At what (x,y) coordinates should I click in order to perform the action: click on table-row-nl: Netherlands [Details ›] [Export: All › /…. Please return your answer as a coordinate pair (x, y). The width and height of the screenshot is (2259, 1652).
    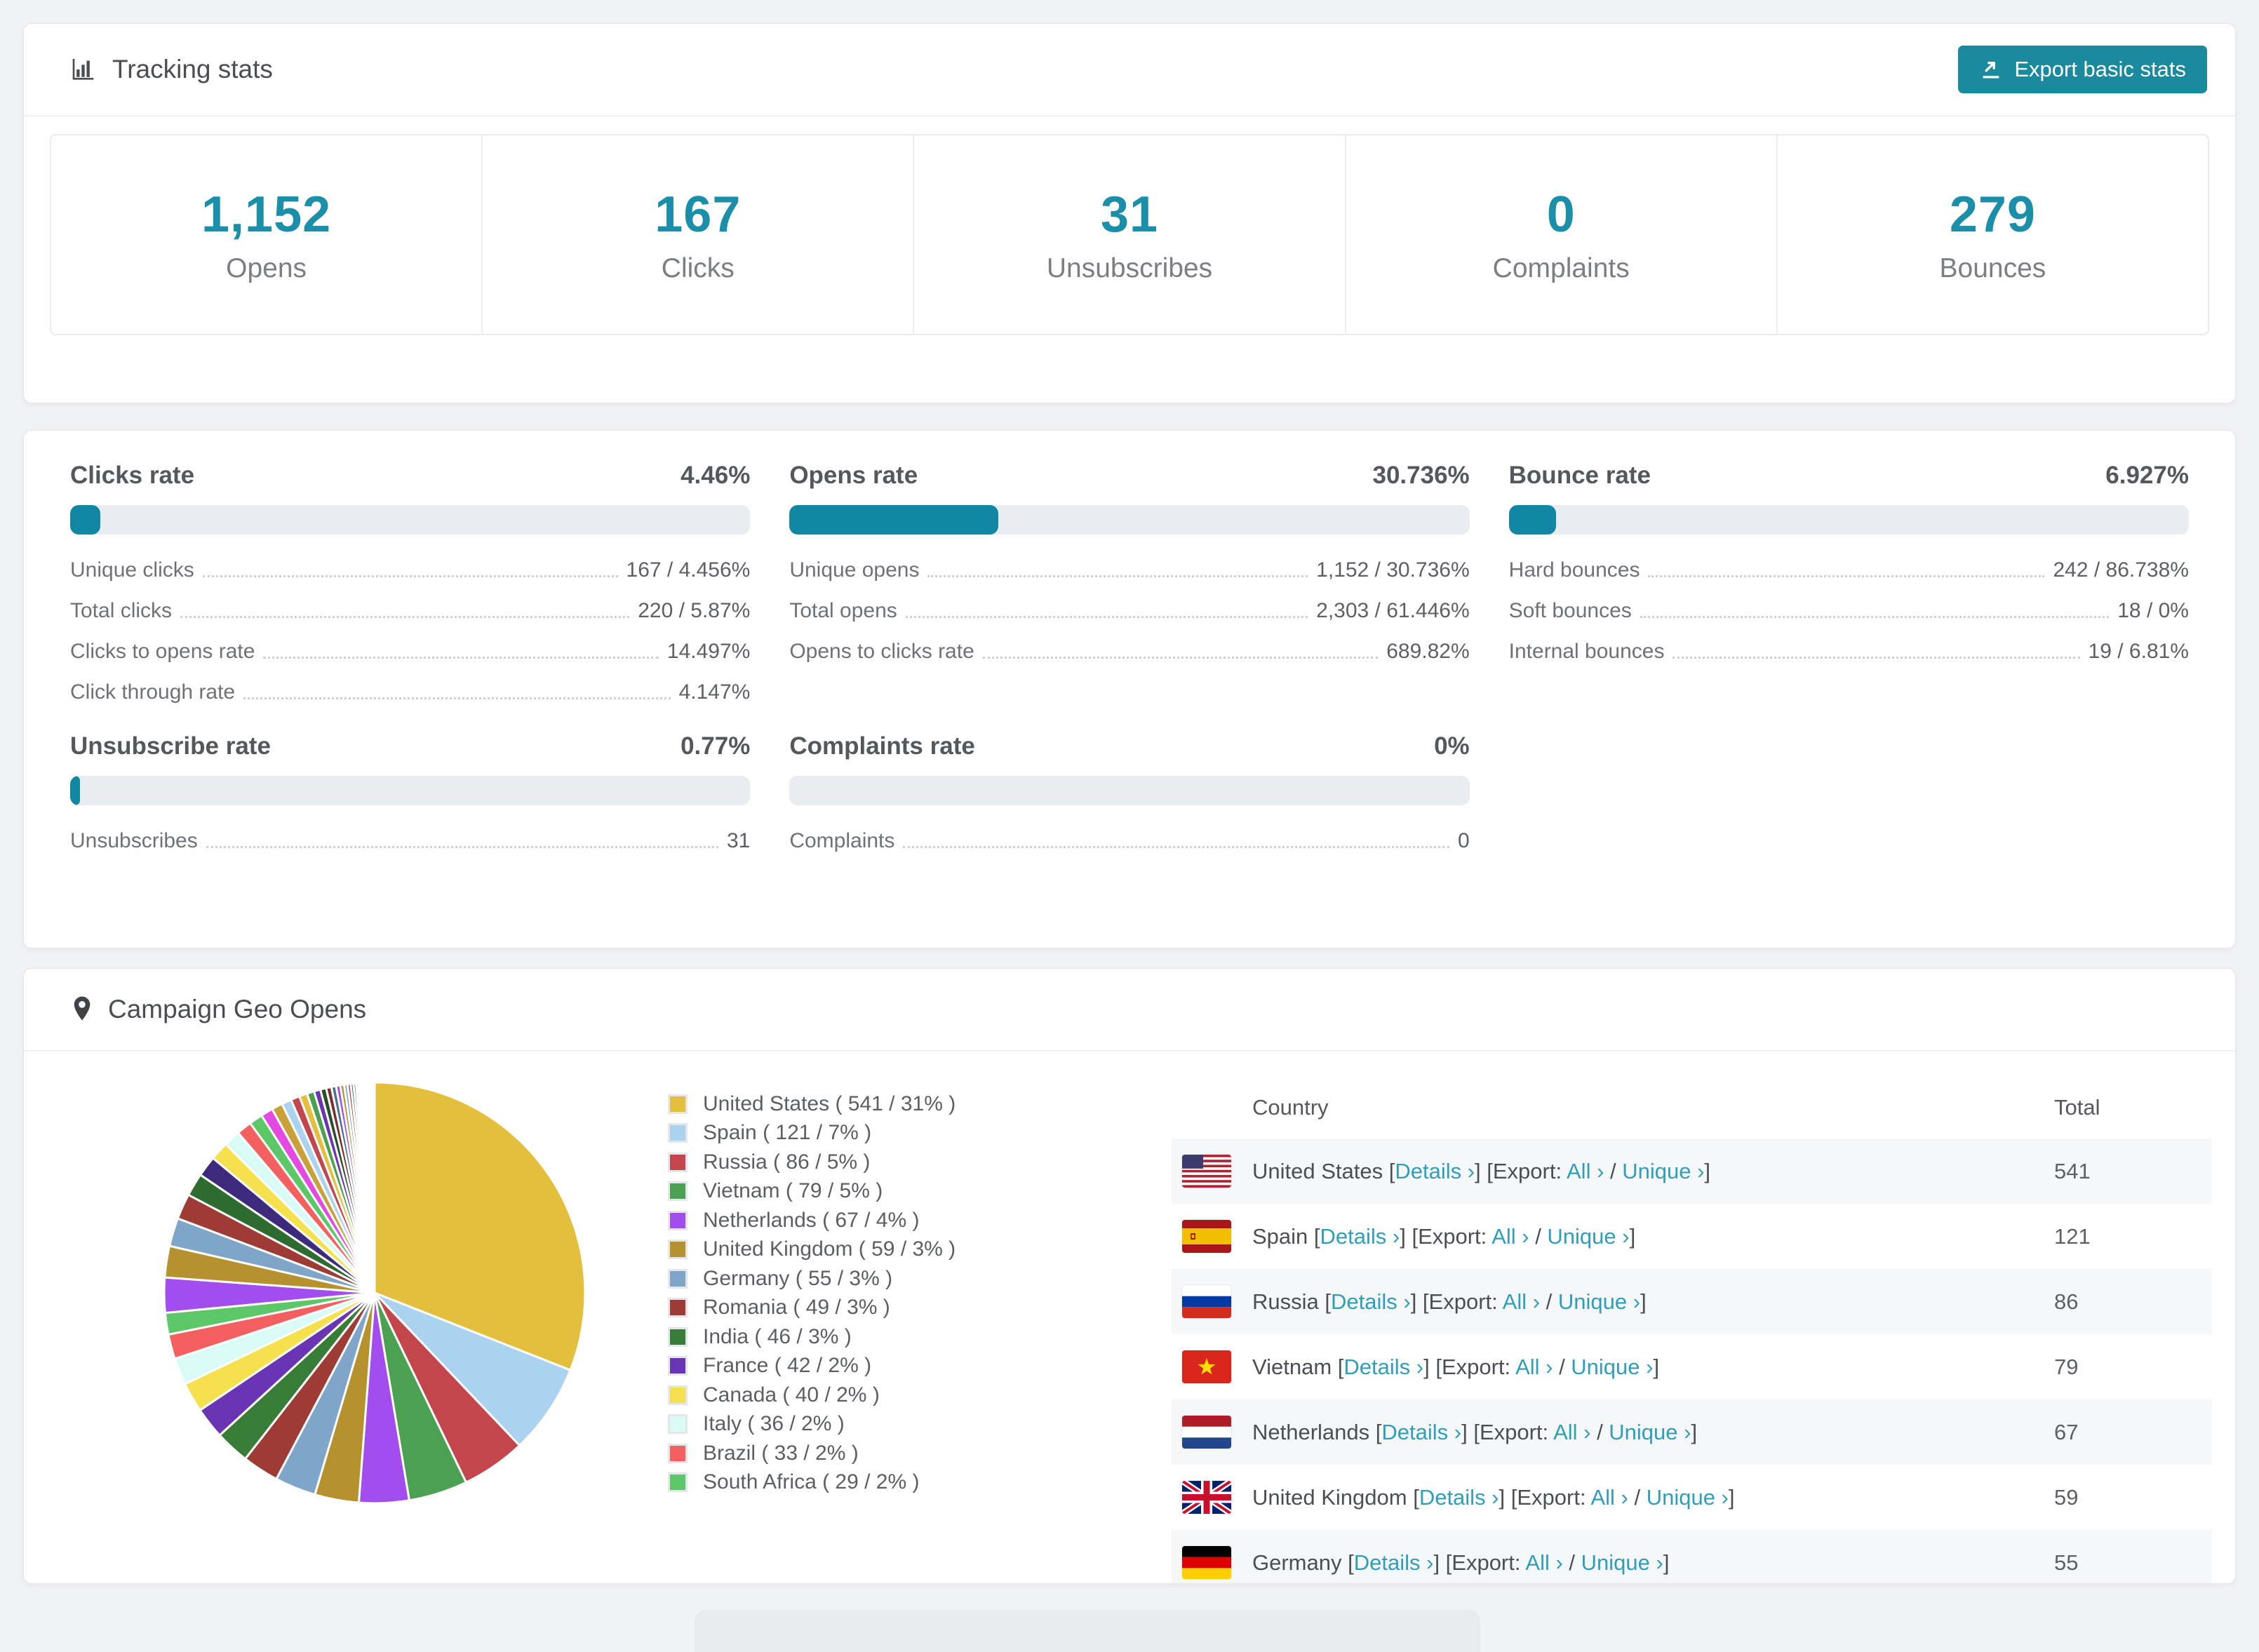
    Looking at the image, I should click on (1692, 1432).